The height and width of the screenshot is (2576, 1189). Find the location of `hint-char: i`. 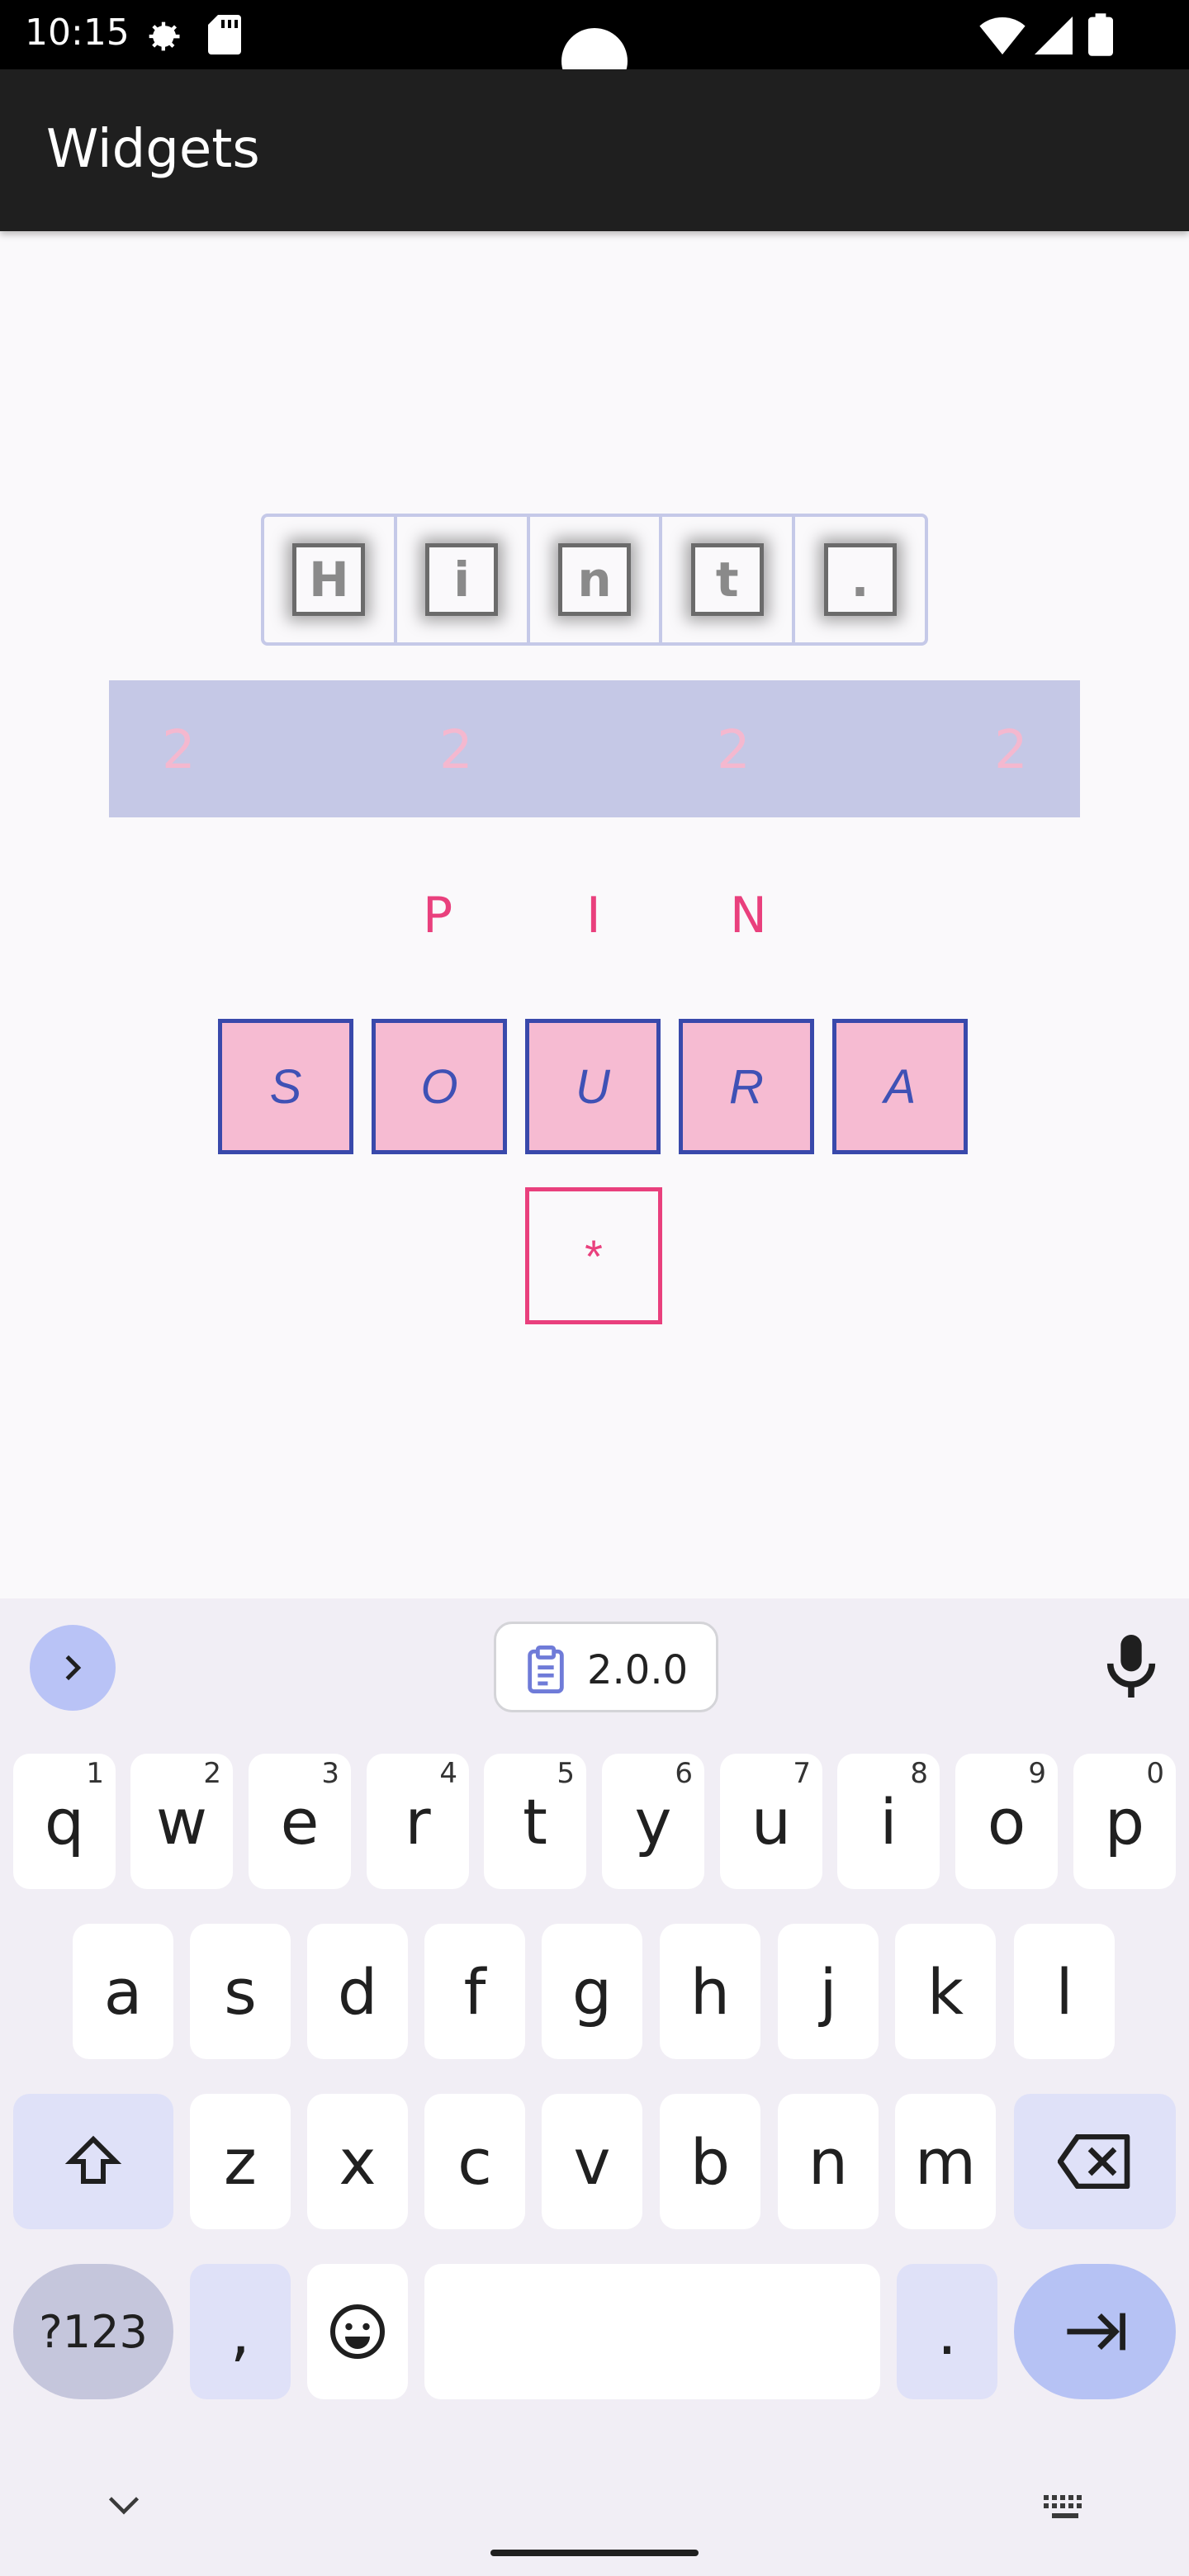

hint-char: i is located at coordinates (462, 579).